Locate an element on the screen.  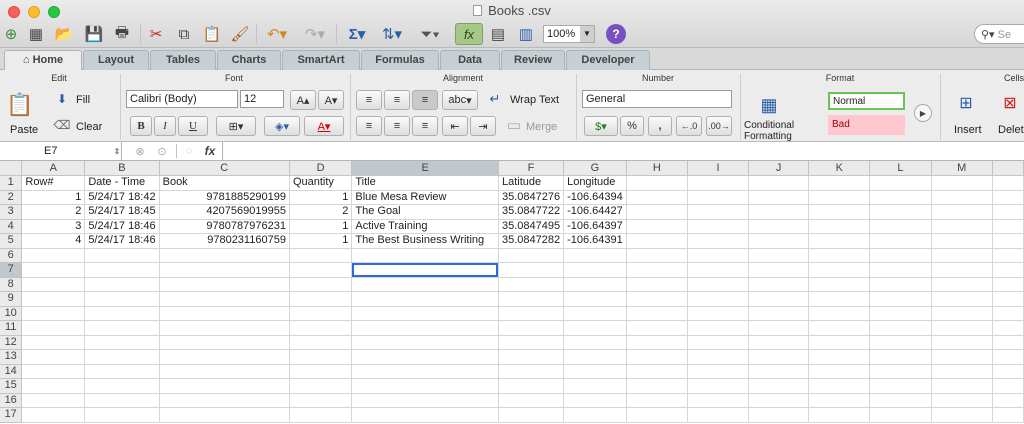
cell-m9 is located at coordinates (962, 299).